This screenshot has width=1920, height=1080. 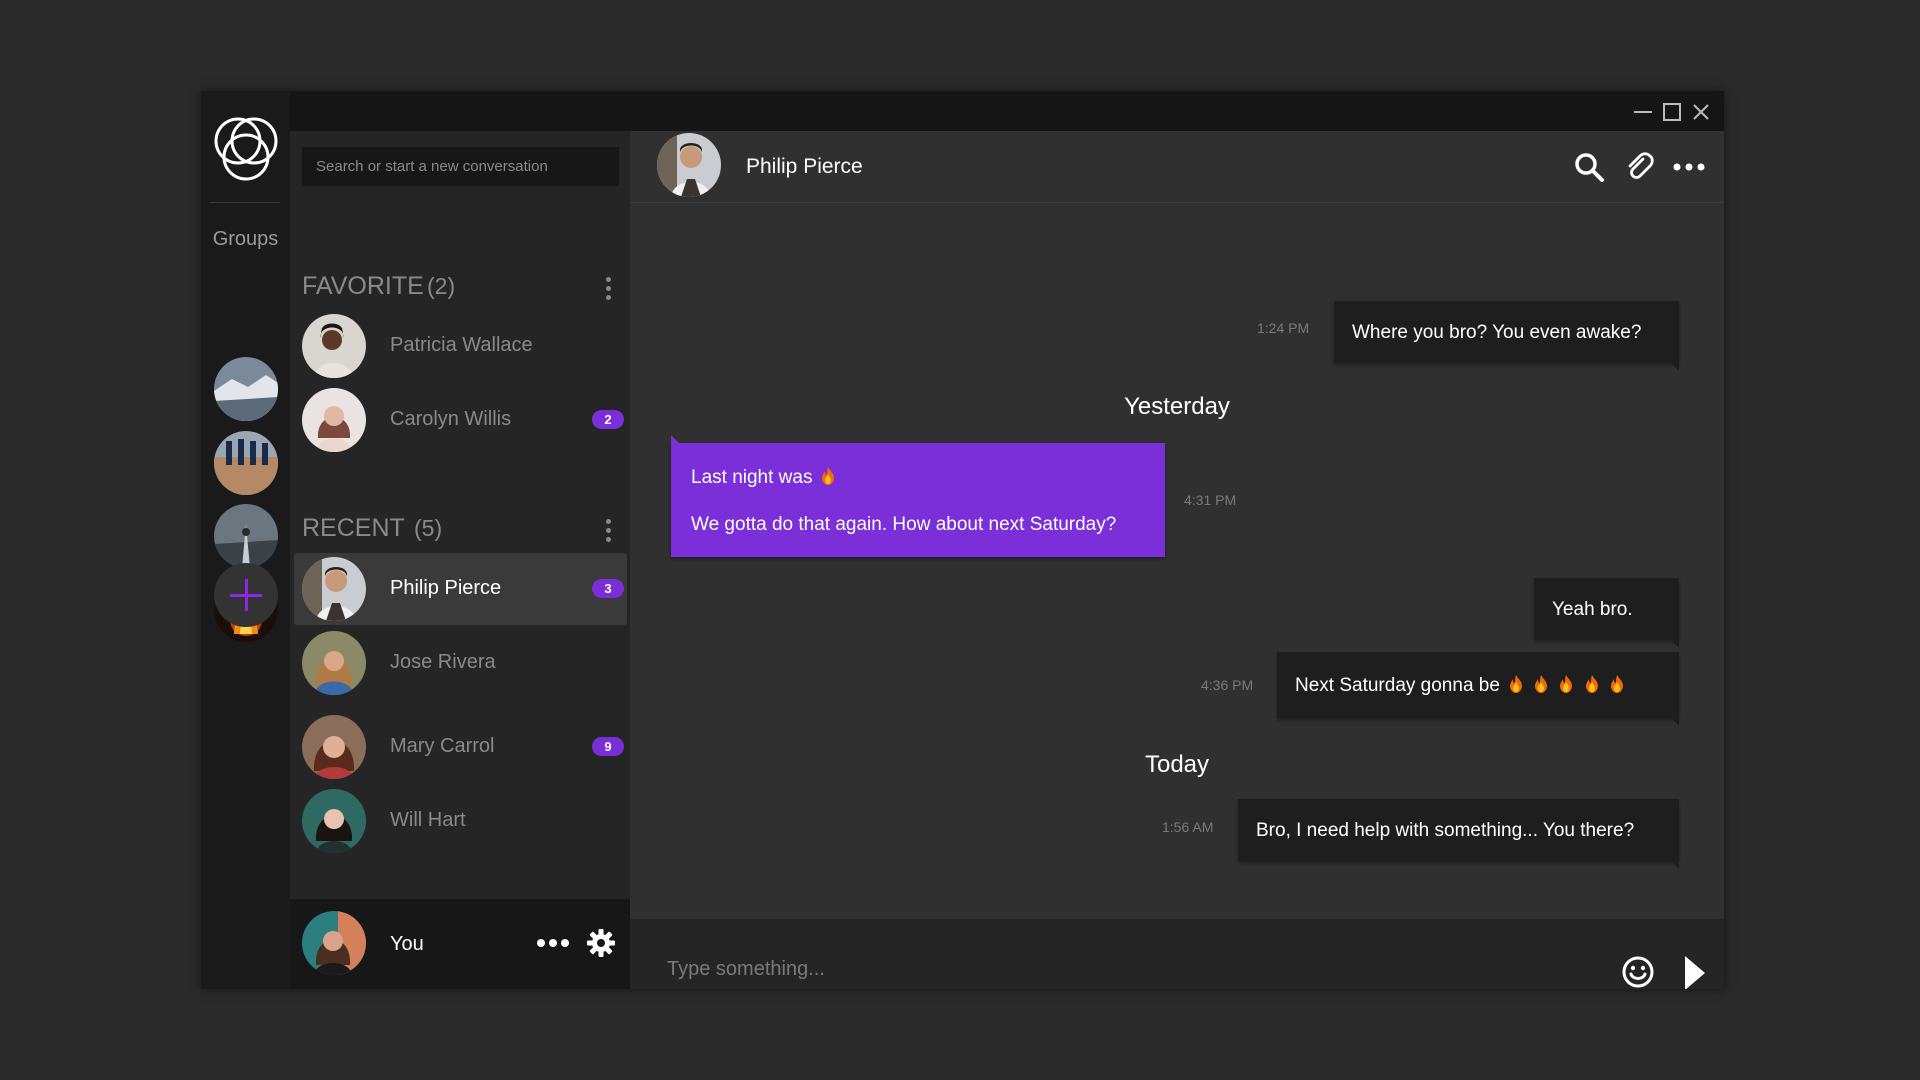 I want to click on message-composer, so click(x=1177, y=954).